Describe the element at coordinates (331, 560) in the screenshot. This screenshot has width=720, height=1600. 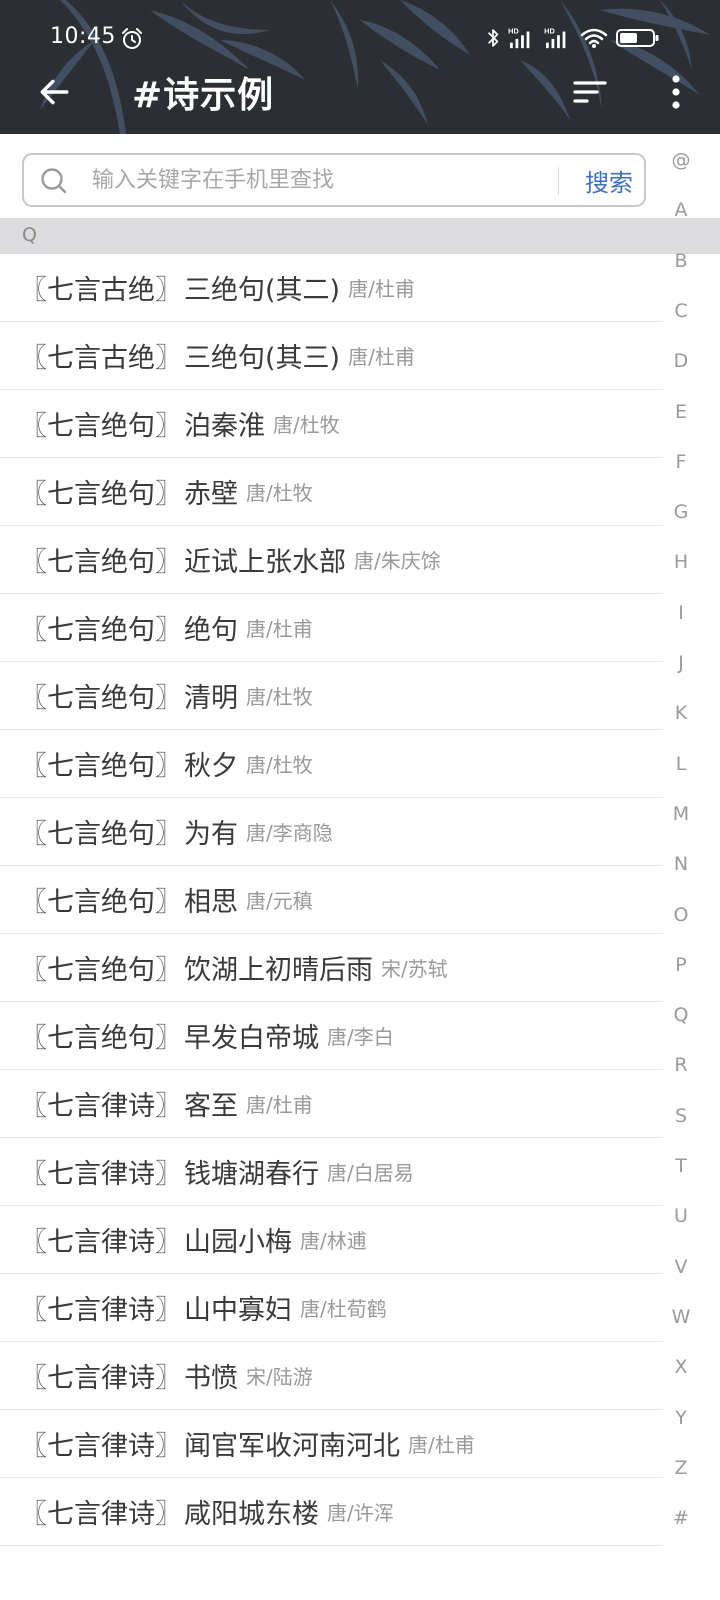
I see `list-item: 〖七言绝句〗 近试上张水部 唐/朱庆馀` at that location.